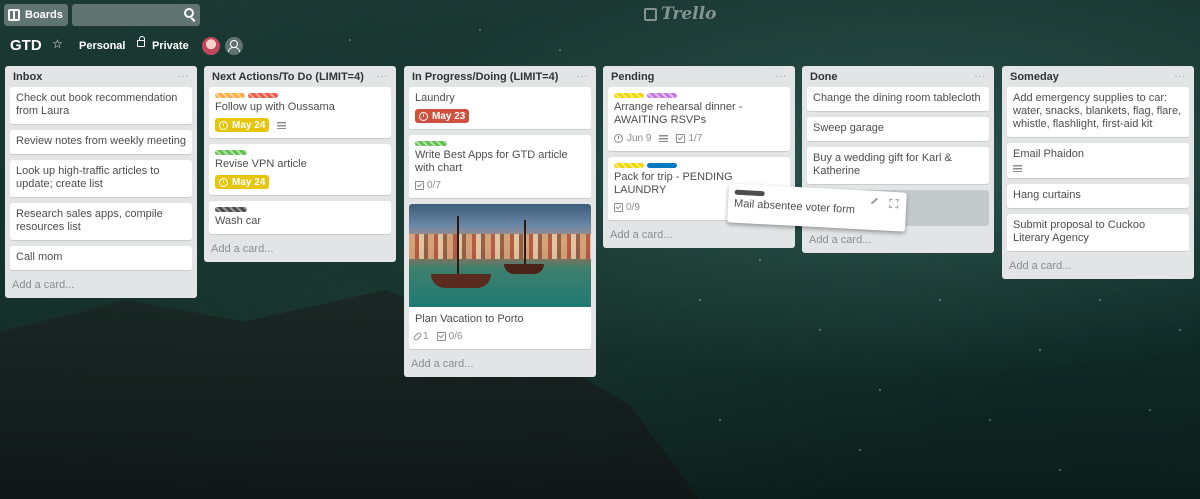 Image resolution: width=1200 pixels, height=499 pixels. Describe the element at coordinates (238, 221) in the screenshot. I see `card-title: Wash car` at that location.